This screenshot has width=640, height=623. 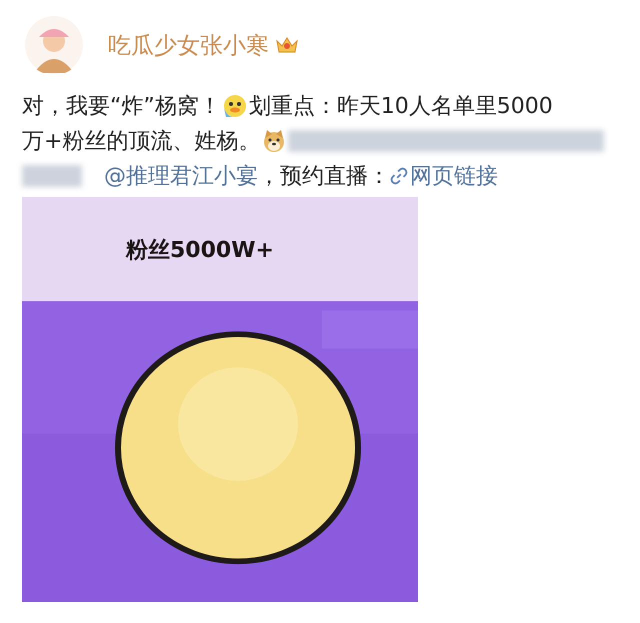 I want to click on image-caption: 粉丝5000W+, so click(x=200, y=251).